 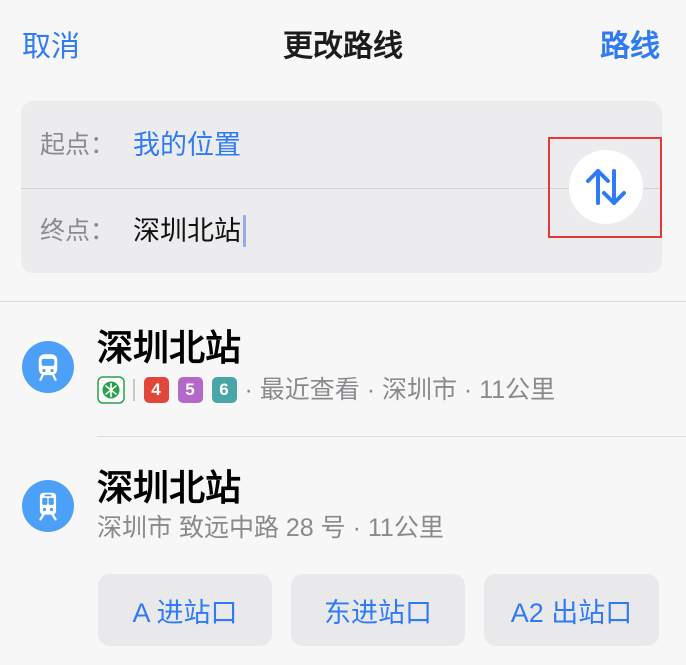 What do you see at coordinates (78, 231) in the screenshot?
I see `end-label: 终点：` at bounding box center [78, 231].